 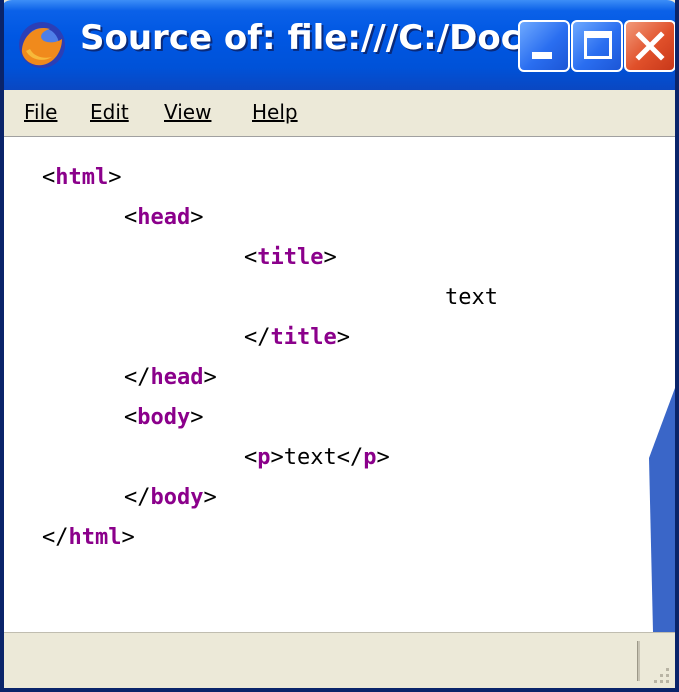 I want to click on menu-edit-label: Edit, so click(x=109, y=112).